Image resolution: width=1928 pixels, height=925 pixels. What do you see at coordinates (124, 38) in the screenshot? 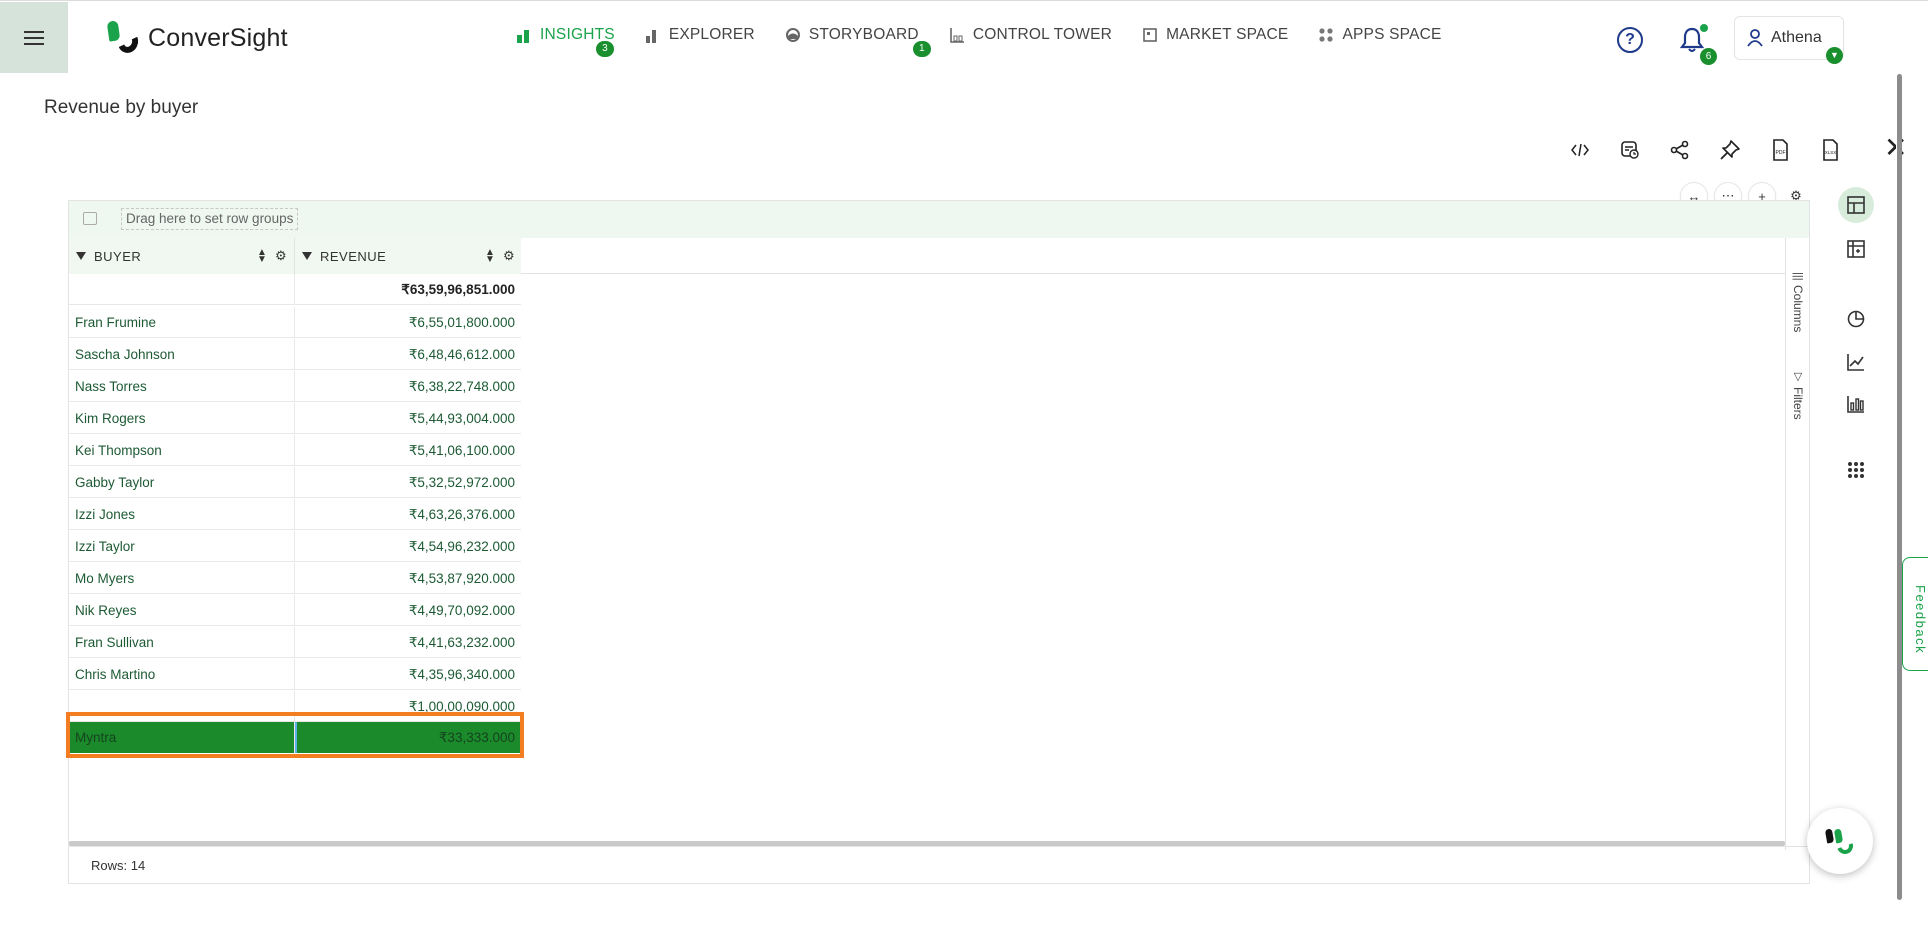
I see `conversight-logo-icon` at bounding box center [124, 38].